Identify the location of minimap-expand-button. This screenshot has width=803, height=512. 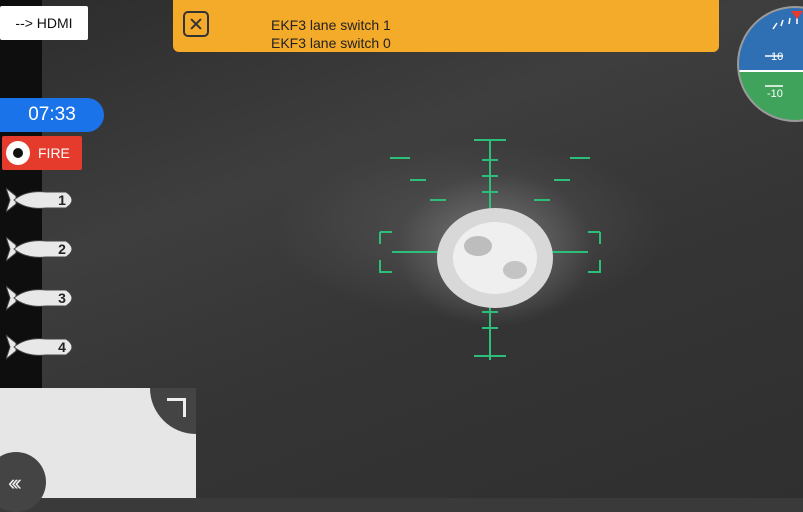
(173, 411).